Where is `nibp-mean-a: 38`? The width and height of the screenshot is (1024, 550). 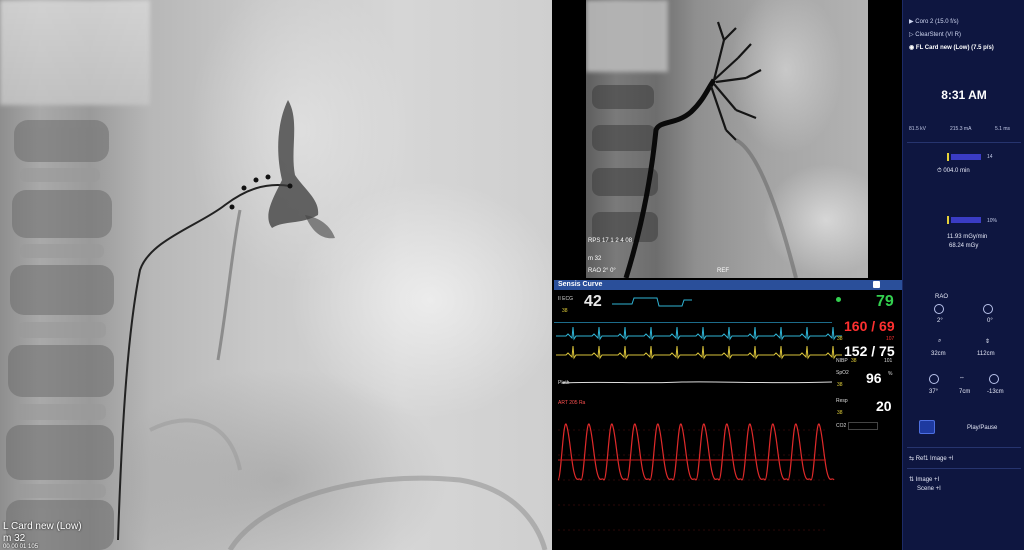
nibp-mean-a: 38 is located at coordinates (854, 361).